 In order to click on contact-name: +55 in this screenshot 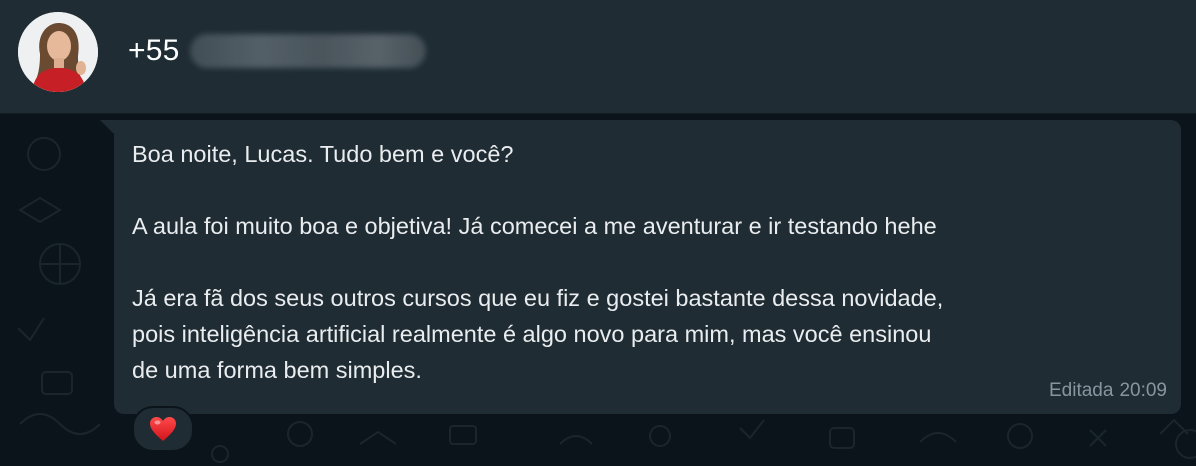, I will do `click(277, 51)`.